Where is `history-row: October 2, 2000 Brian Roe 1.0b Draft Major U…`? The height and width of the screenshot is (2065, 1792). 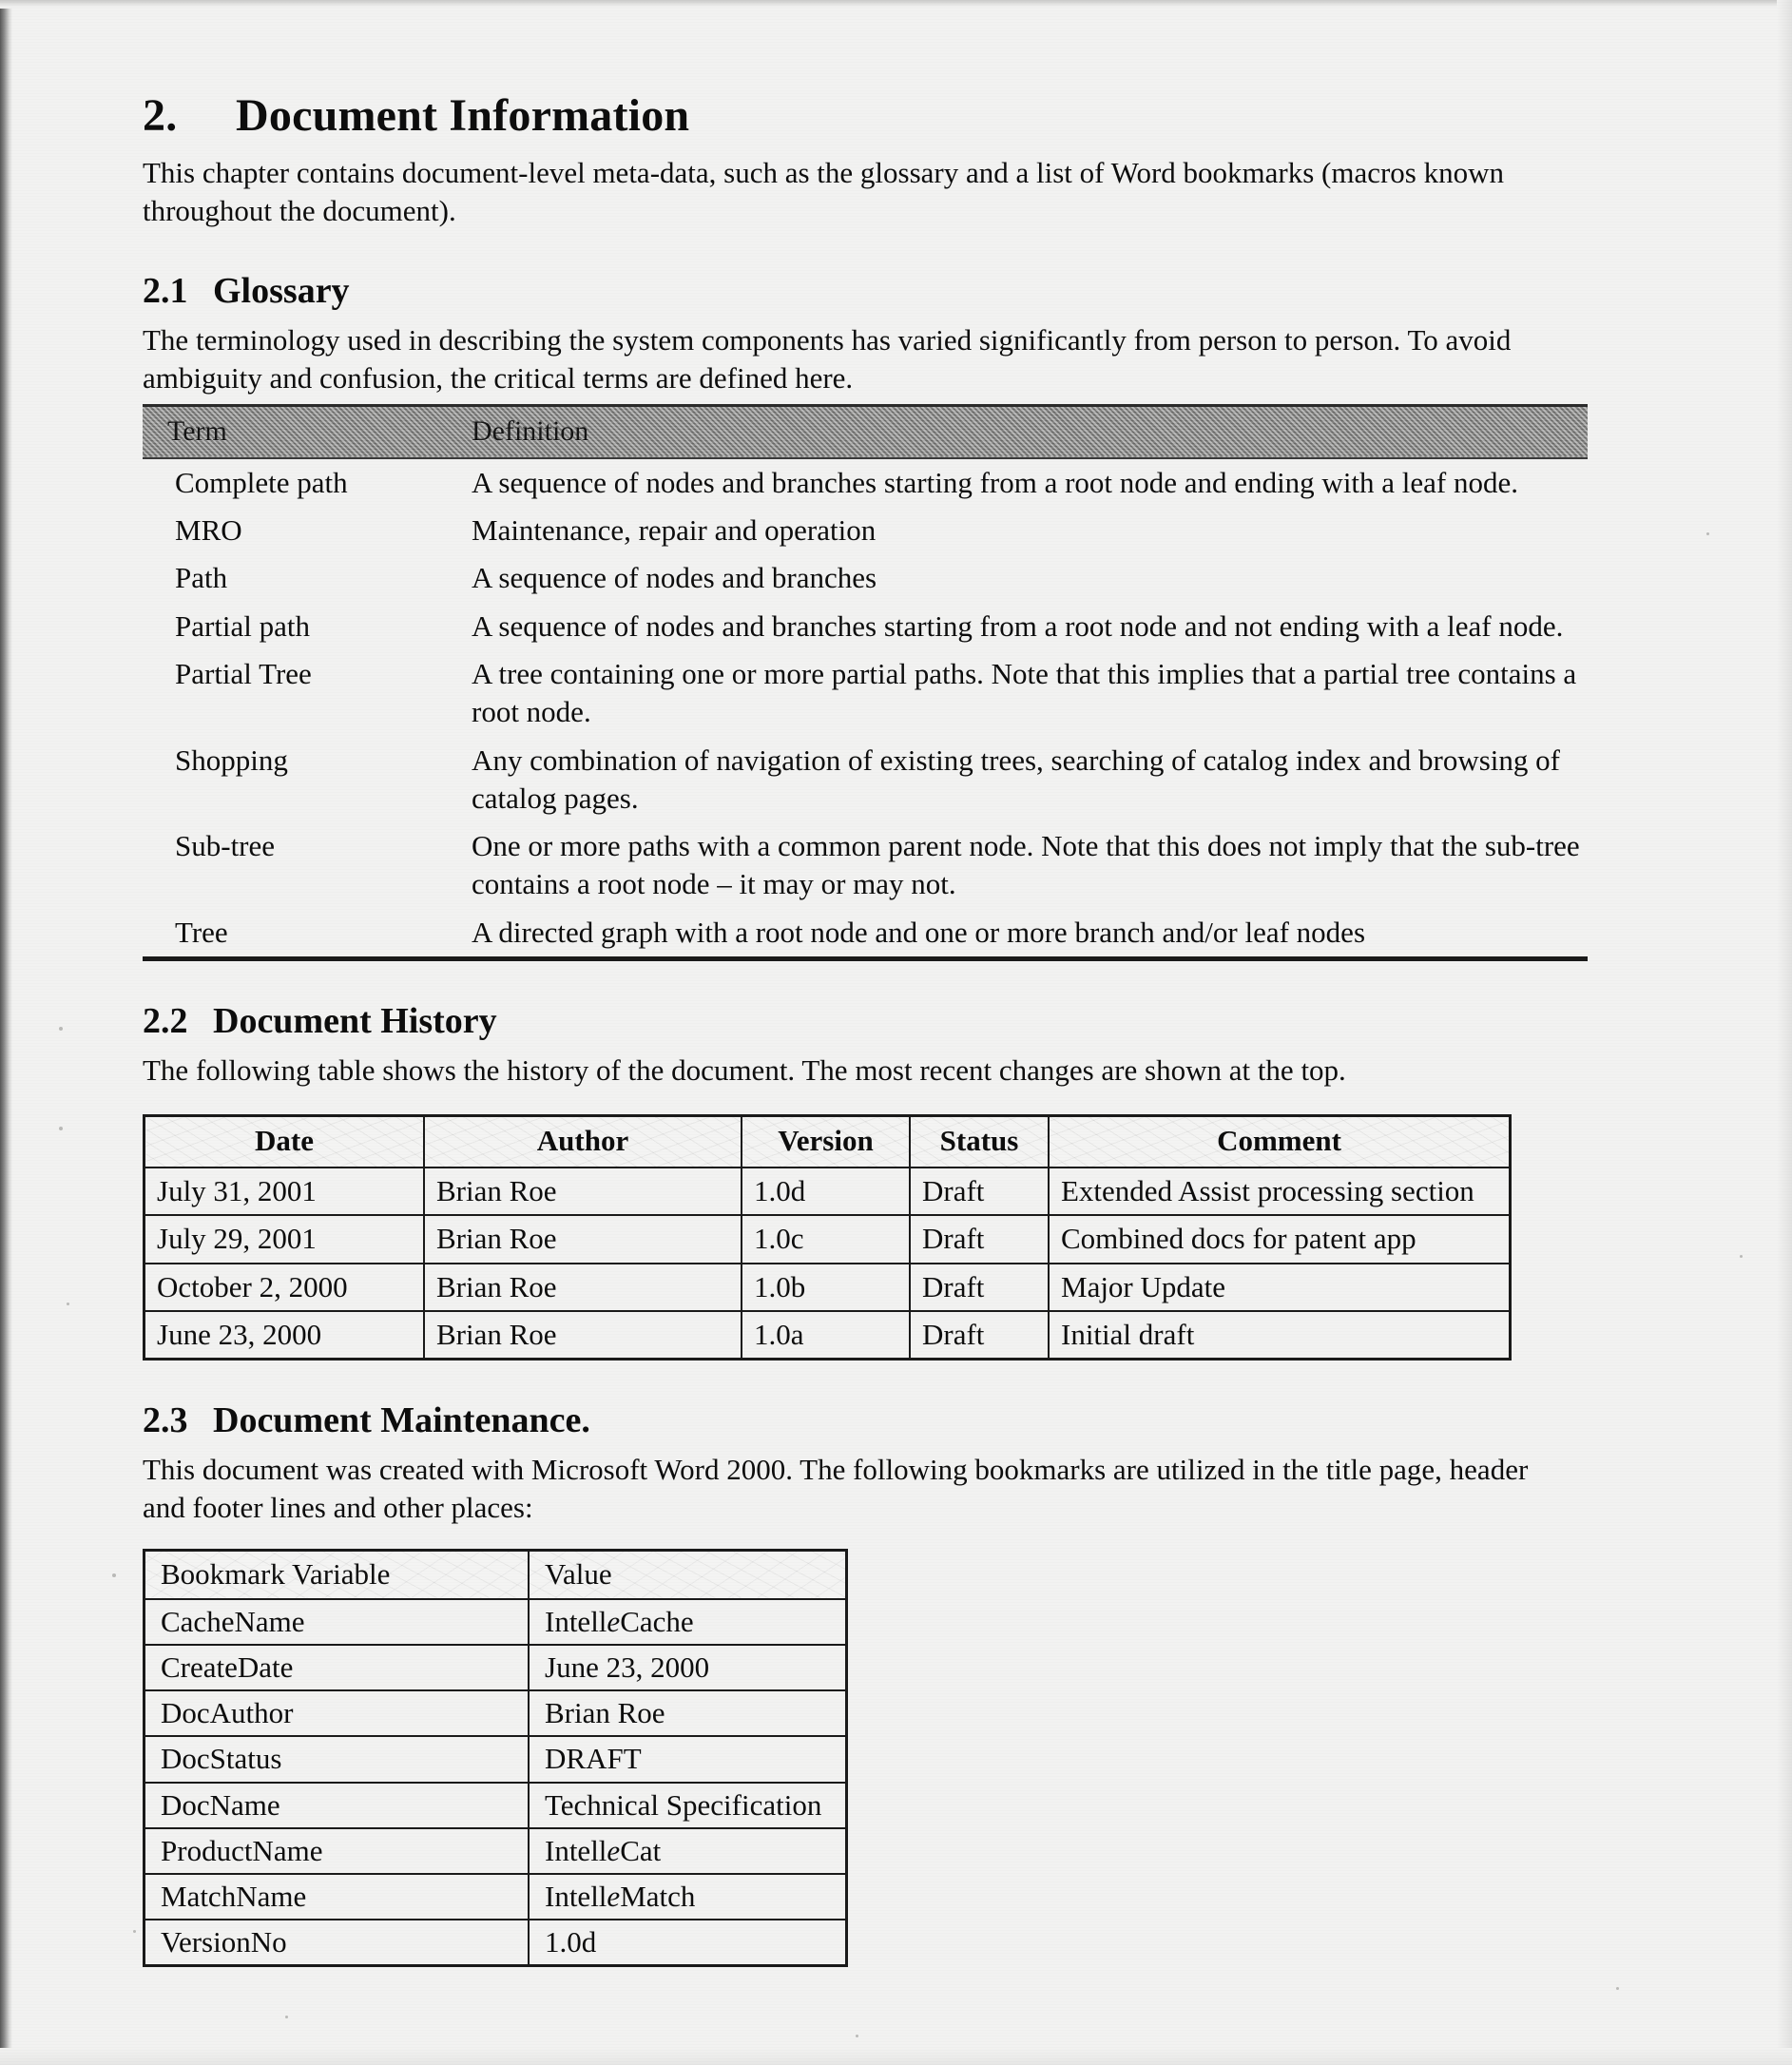 history-row: October 2, 2000 Brian Roe 1.0b Draft Major U… is located at coordinates (827, 1287).